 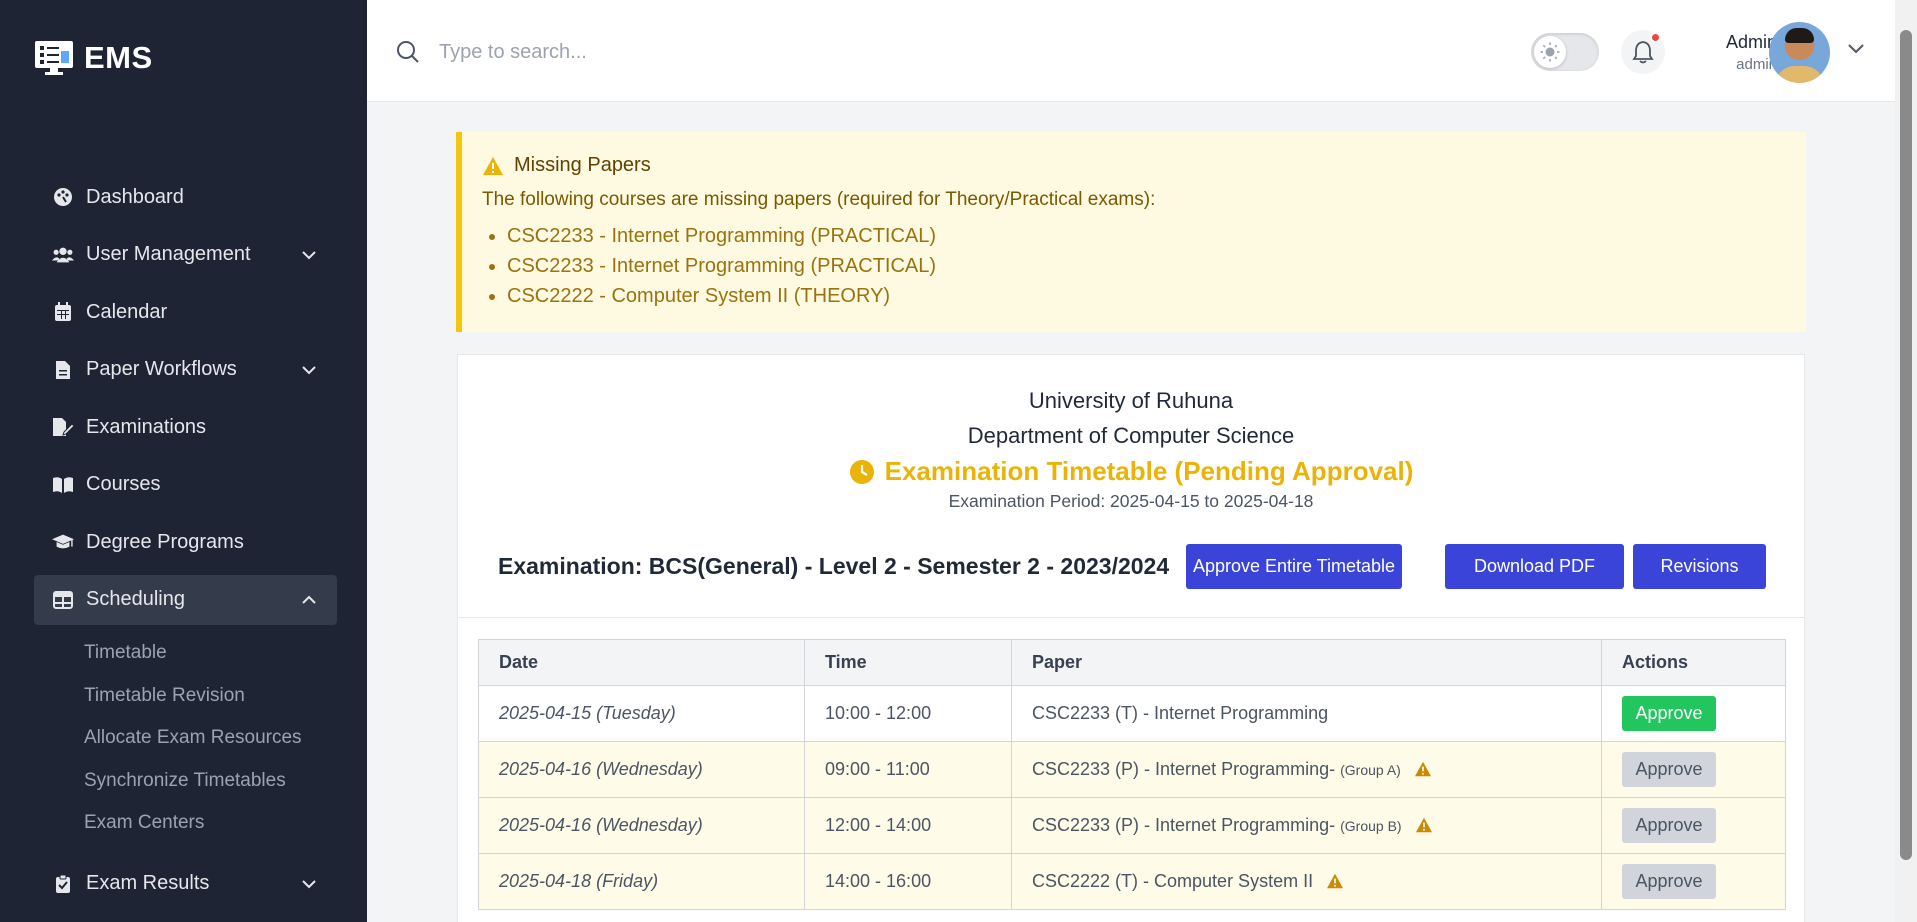 What do you see at coordinates (1655, 37) in the screenshot?
I see `notification-badge` at bounding box center [1655, 37].